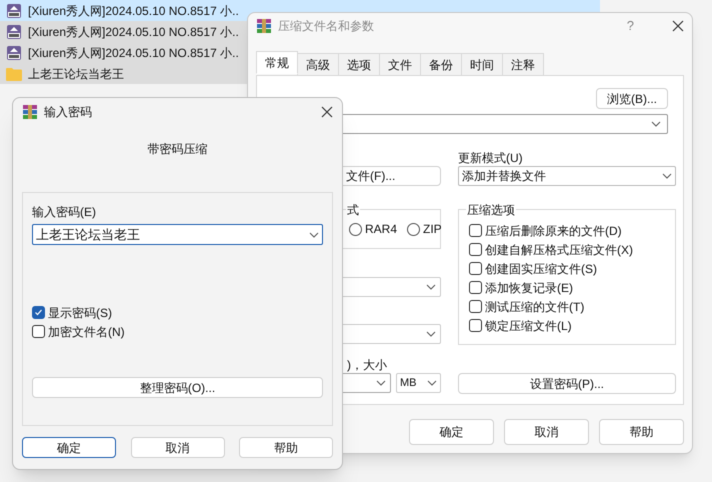  I want to click on field-label: )，大小, so click(367, 364).